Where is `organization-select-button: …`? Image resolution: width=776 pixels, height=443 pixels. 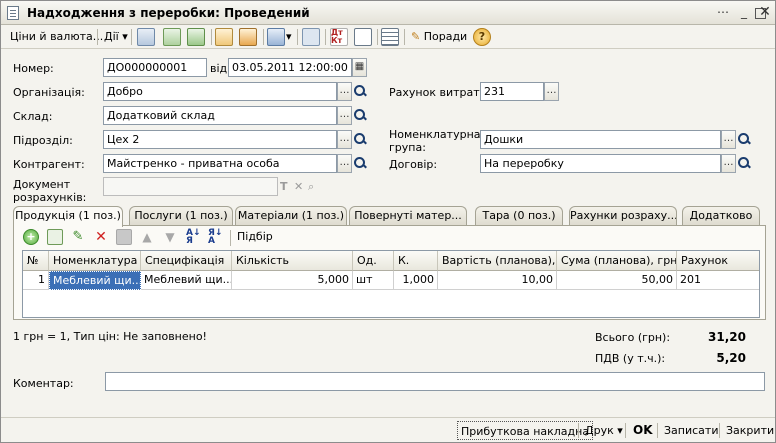
organization-select-button: … is located at coordinates (344, 91).